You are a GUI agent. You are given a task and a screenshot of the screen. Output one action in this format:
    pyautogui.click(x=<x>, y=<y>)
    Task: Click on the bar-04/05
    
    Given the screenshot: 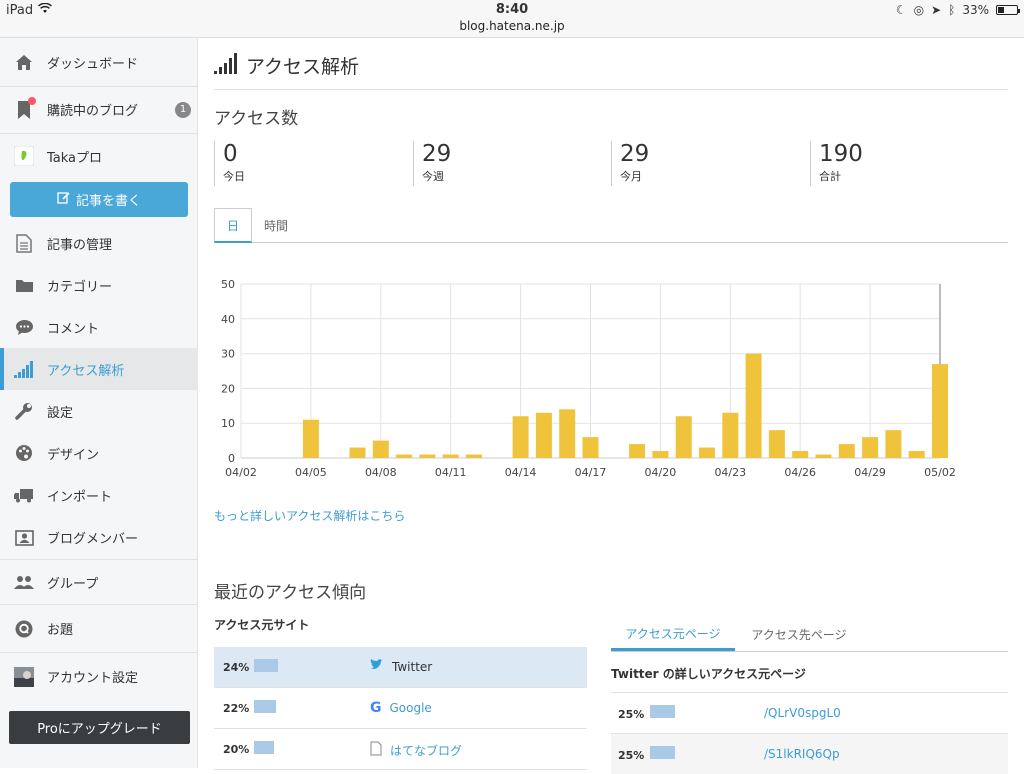 What is the action you would take?
    pyautogui.click(x=310, y=438)
    